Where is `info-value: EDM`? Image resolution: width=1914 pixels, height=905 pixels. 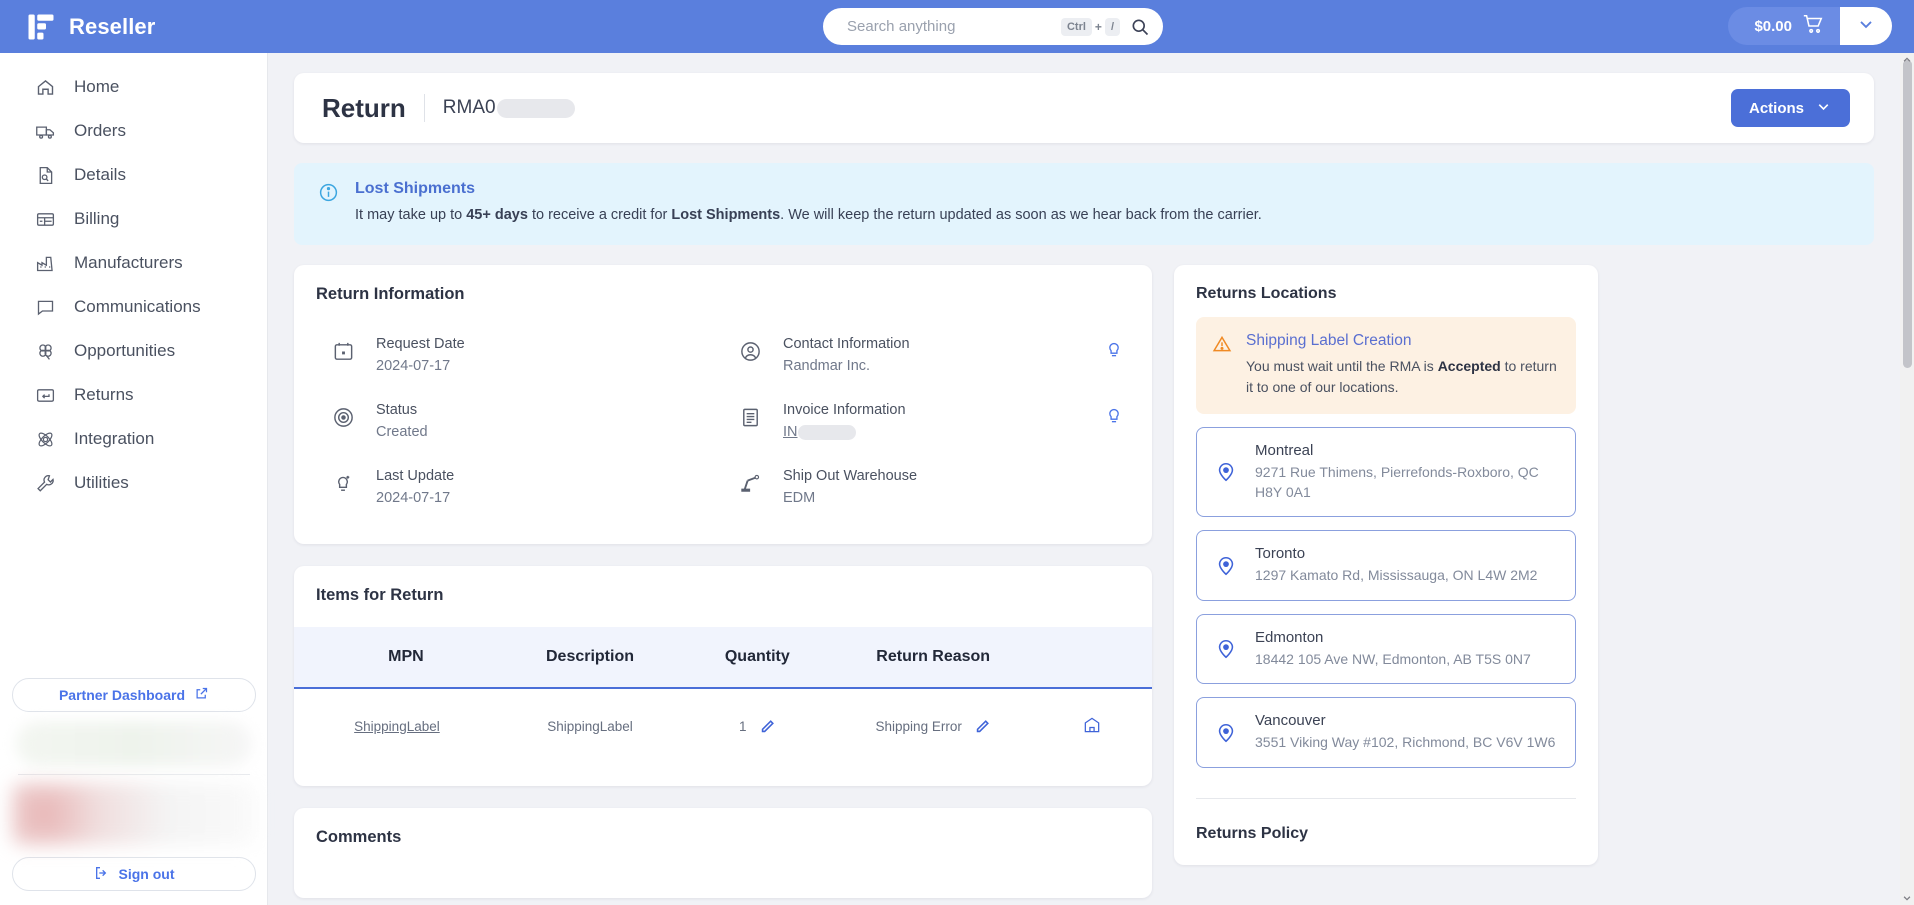
info-value: EDM is located at coordinates (799, 498).